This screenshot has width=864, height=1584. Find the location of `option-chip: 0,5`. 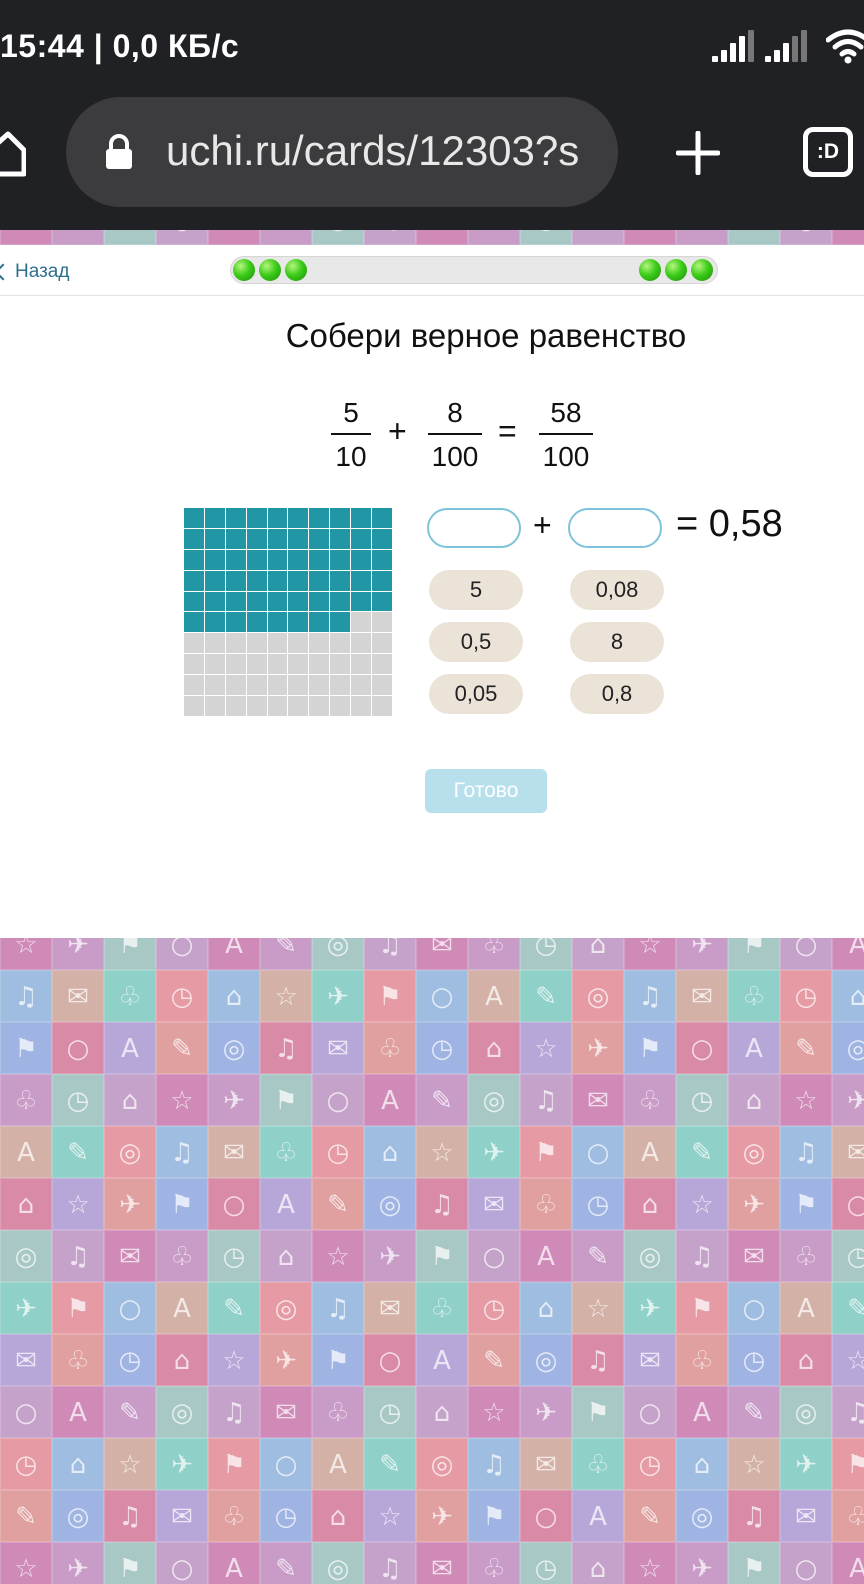

option-chip: 0,5 is located at coordinates (476, 642).